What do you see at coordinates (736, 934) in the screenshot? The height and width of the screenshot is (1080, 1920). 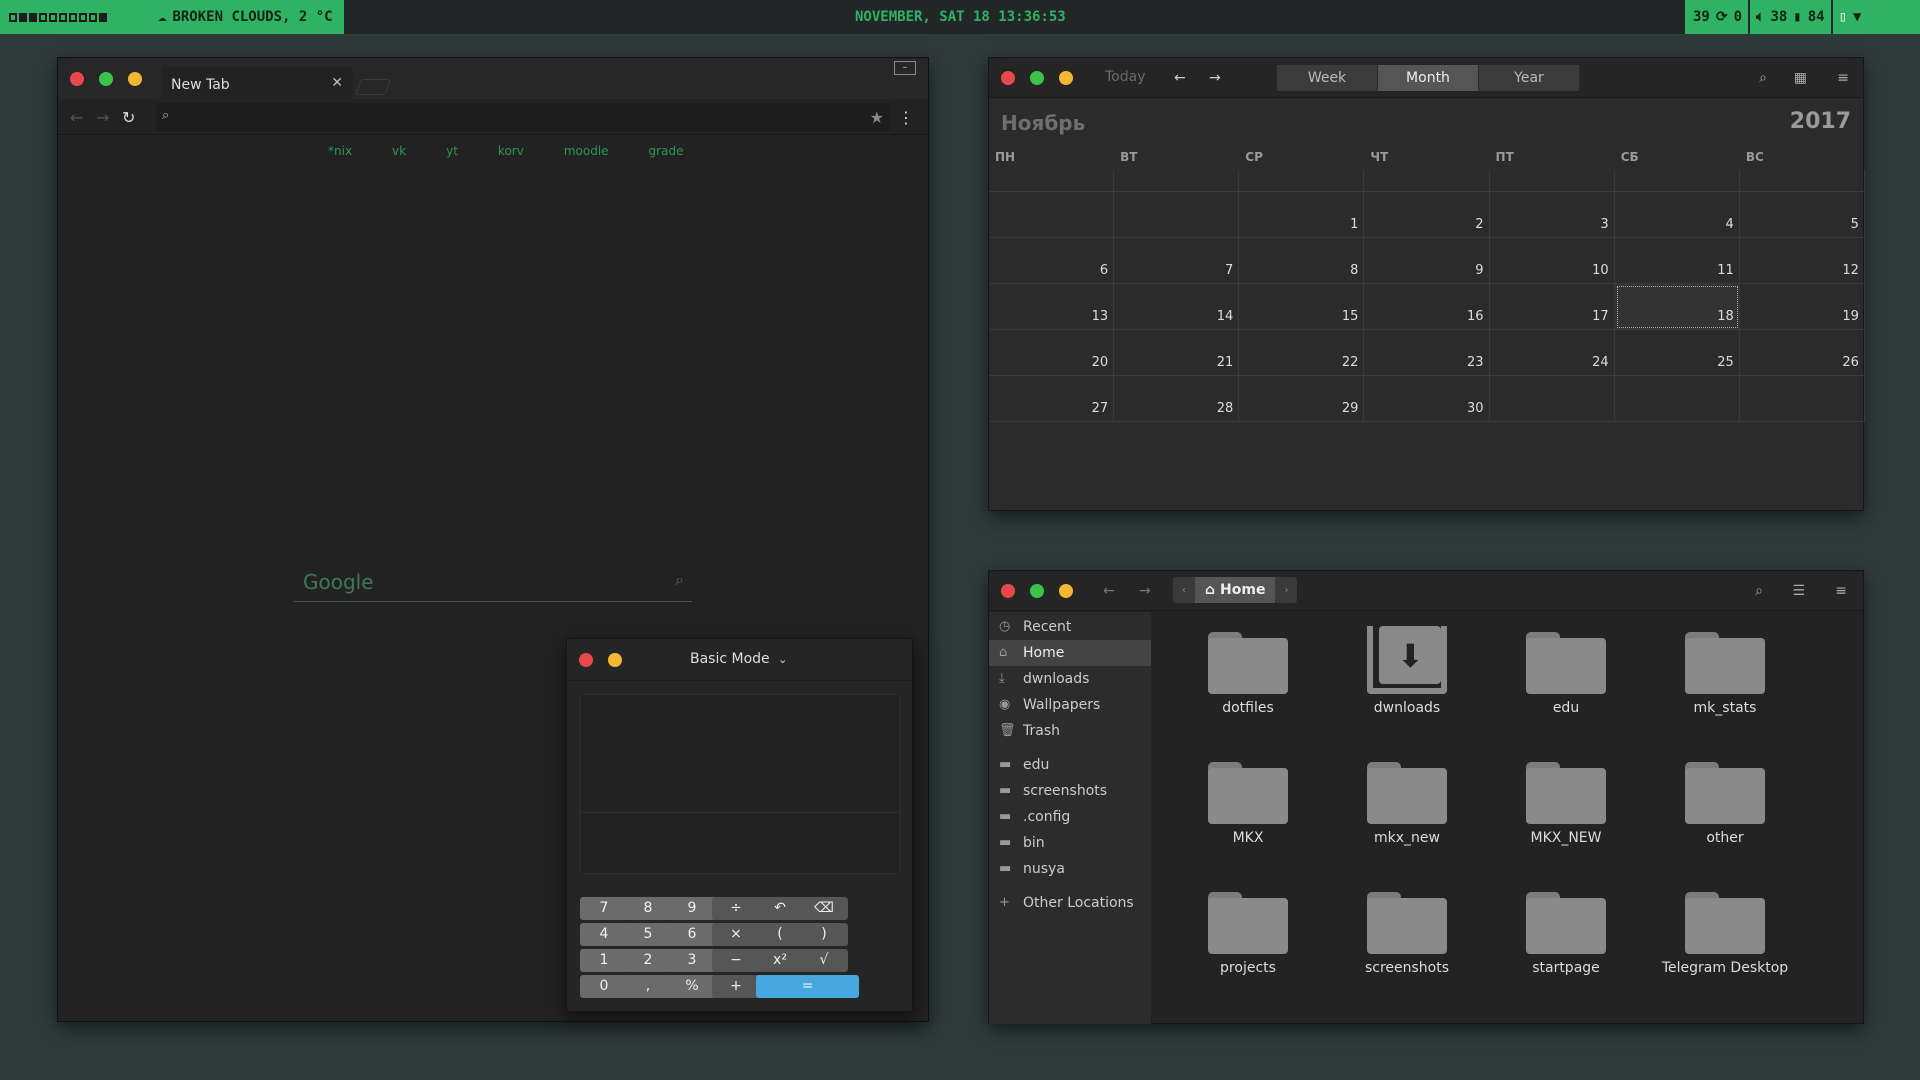 I see `calc-key: ×` at bounding box center [736, 934].